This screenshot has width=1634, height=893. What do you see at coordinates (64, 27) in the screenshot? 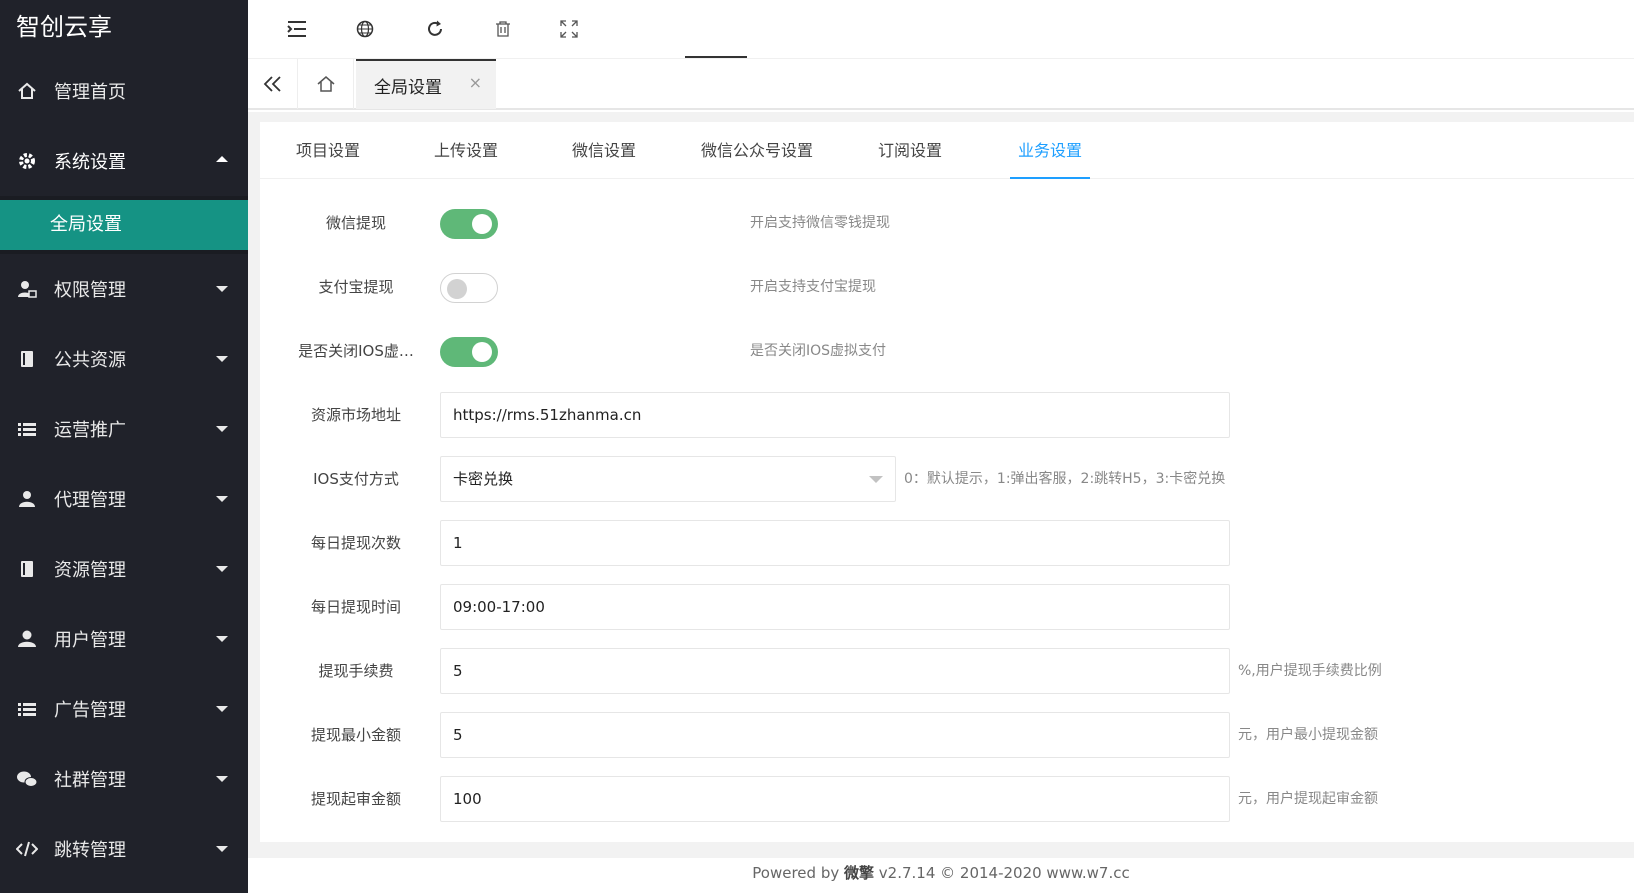
I see `app-logo: 智创云享` at bounding box center [64, 27].